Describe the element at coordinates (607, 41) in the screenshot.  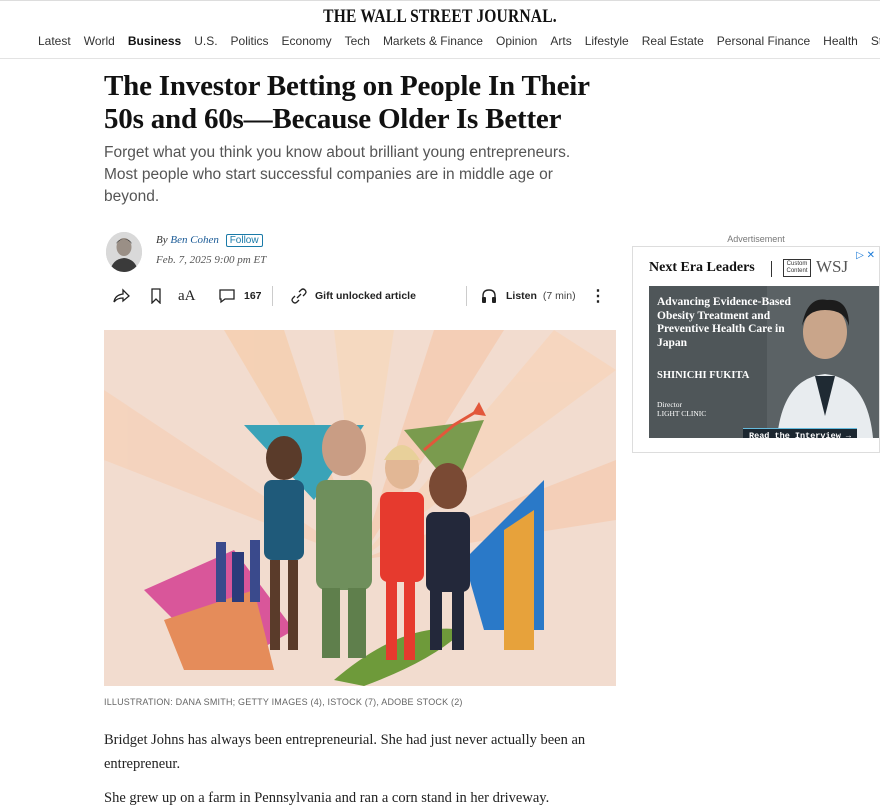
I see `nav-item-lifestyle: Lifestyle` at that location.